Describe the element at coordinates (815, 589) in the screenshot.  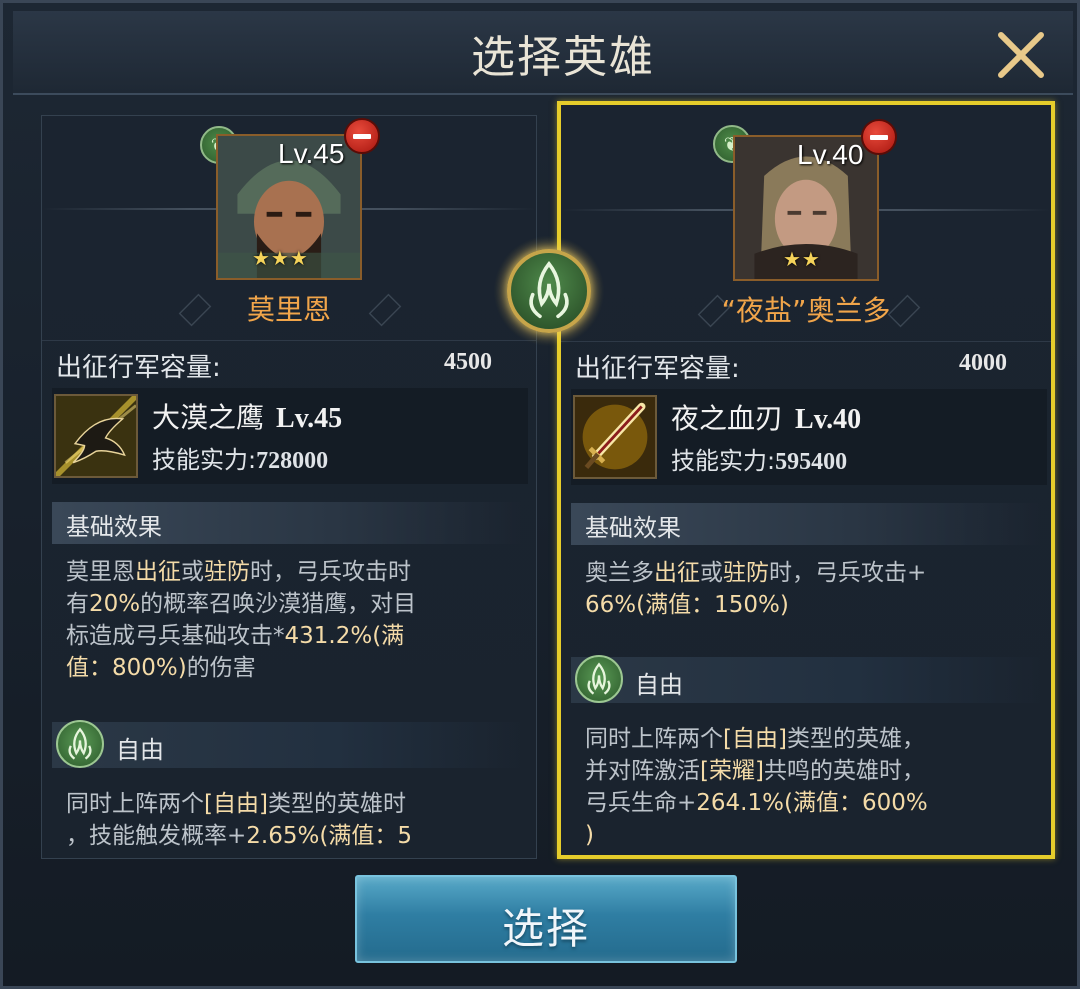
I see `base-effect-text: 奥兰多出征或驻防时，弓兵攻击+ 66%(满值：150%)` at that location.